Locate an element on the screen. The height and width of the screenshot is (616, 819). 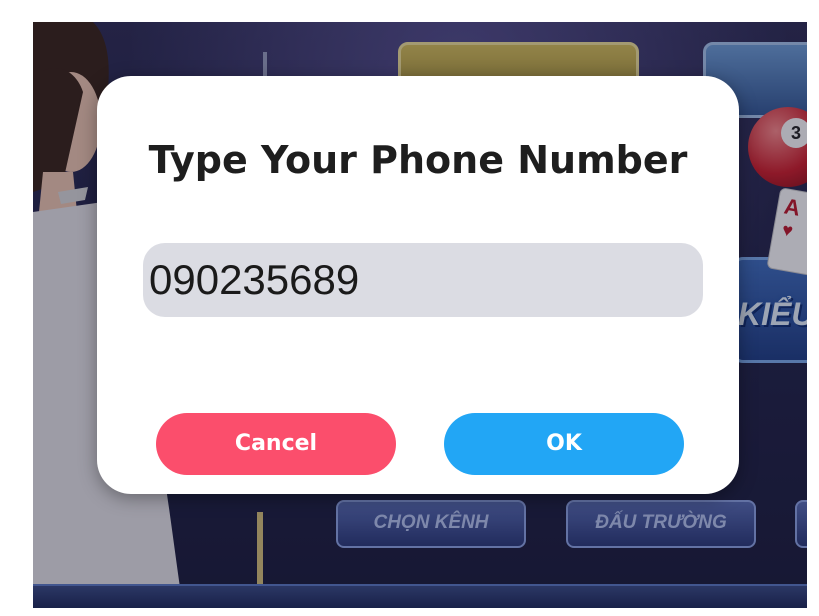
phone-number-input is located at coordinates (423, 280).